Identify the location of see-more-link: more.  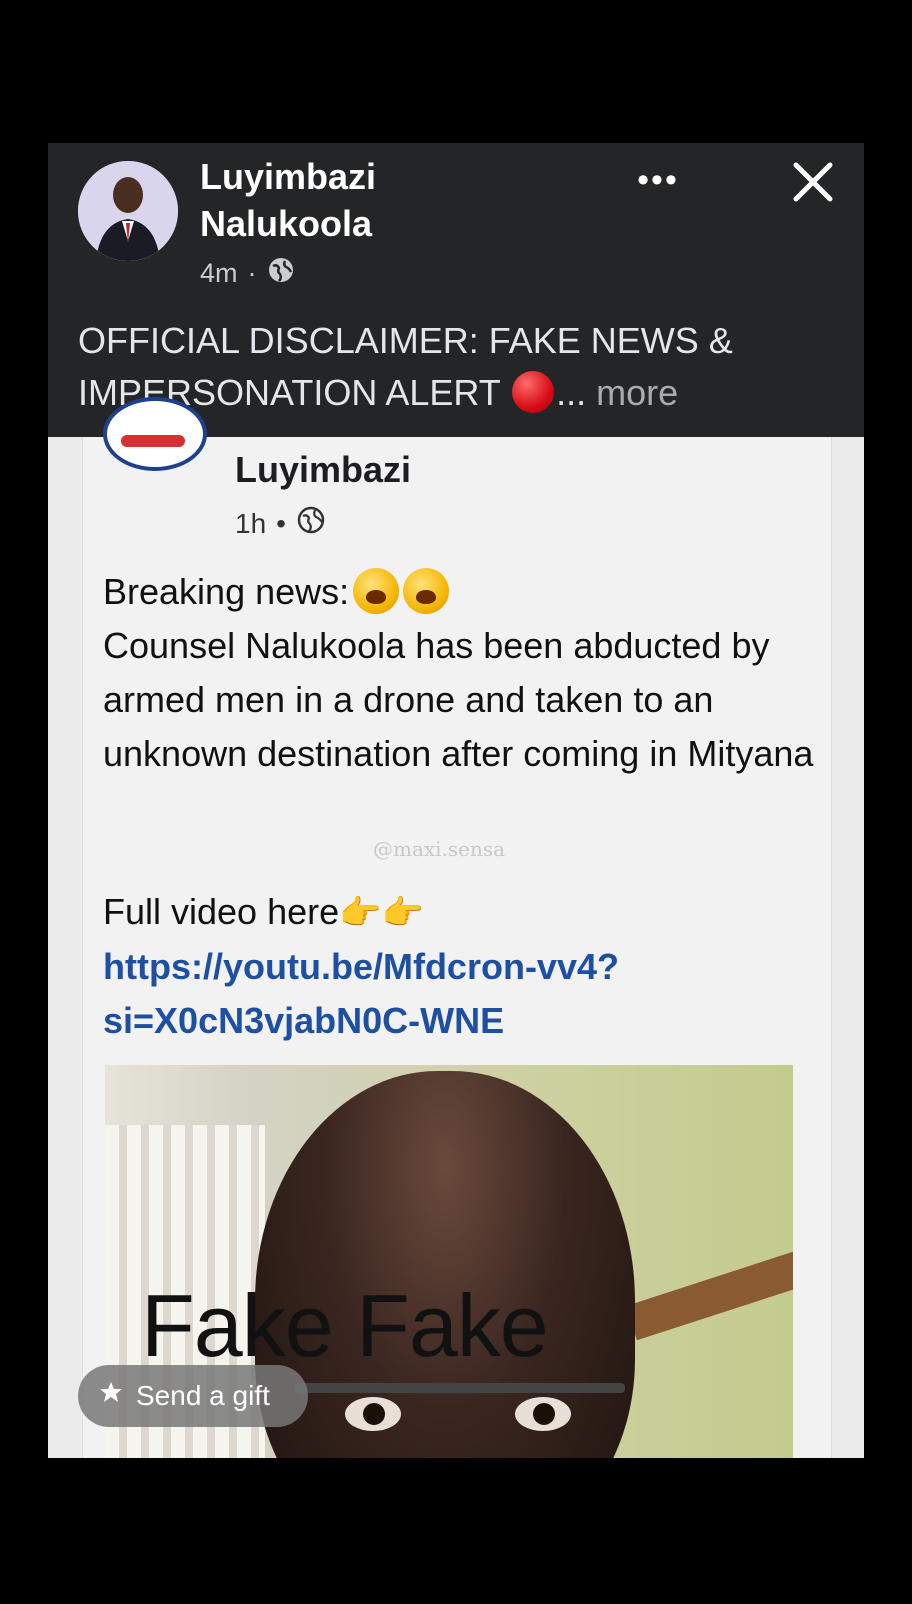
(637, 392).